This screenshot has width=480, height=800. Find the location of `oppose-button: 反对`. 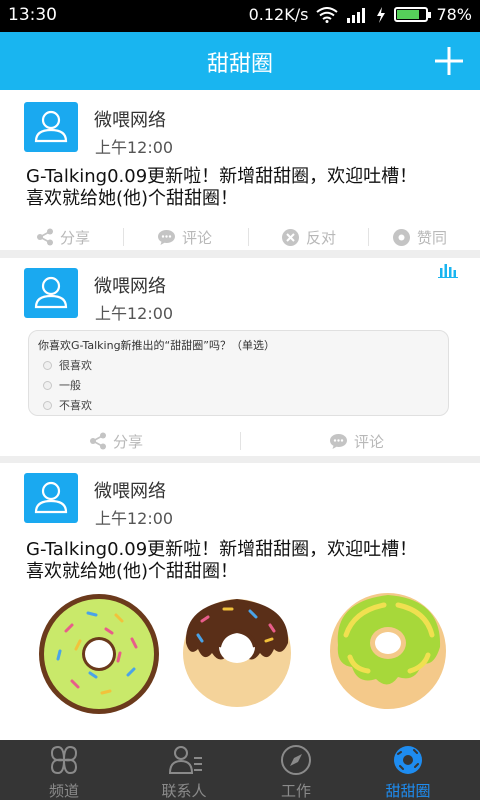

oppose-button: 反对 is located at coordinates (308, 237).